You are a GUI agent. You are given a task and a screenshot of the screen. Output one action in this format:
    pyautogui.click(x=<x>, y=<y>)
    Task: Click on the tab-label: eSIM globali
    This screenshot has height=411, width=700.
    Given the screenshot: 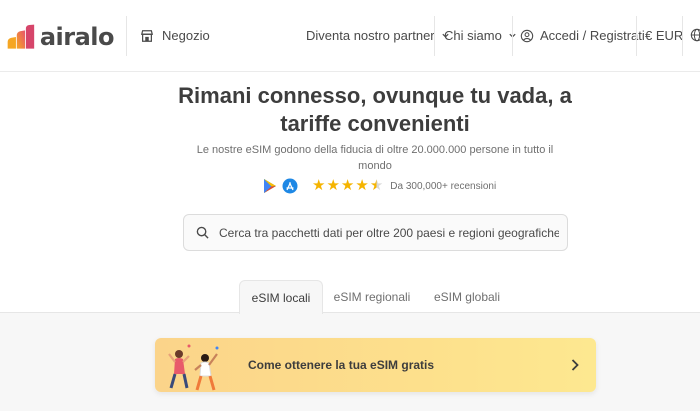 What is the action you would take?
    pyautogui.click(x=467, y=296)
    